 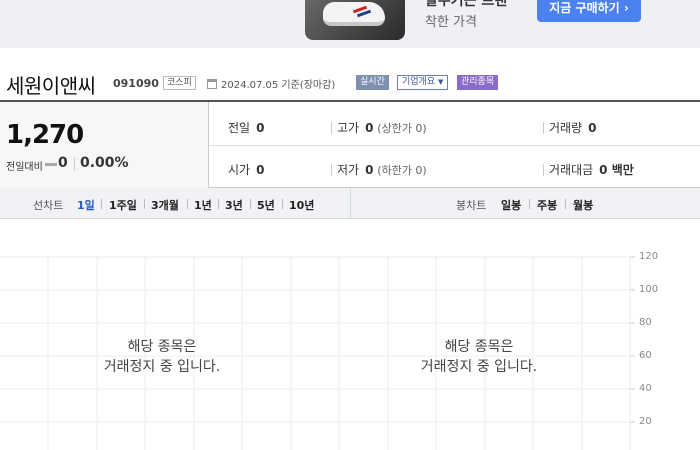 I want to click on lower-limit: (하한가 0), so click(x=402, y=170).